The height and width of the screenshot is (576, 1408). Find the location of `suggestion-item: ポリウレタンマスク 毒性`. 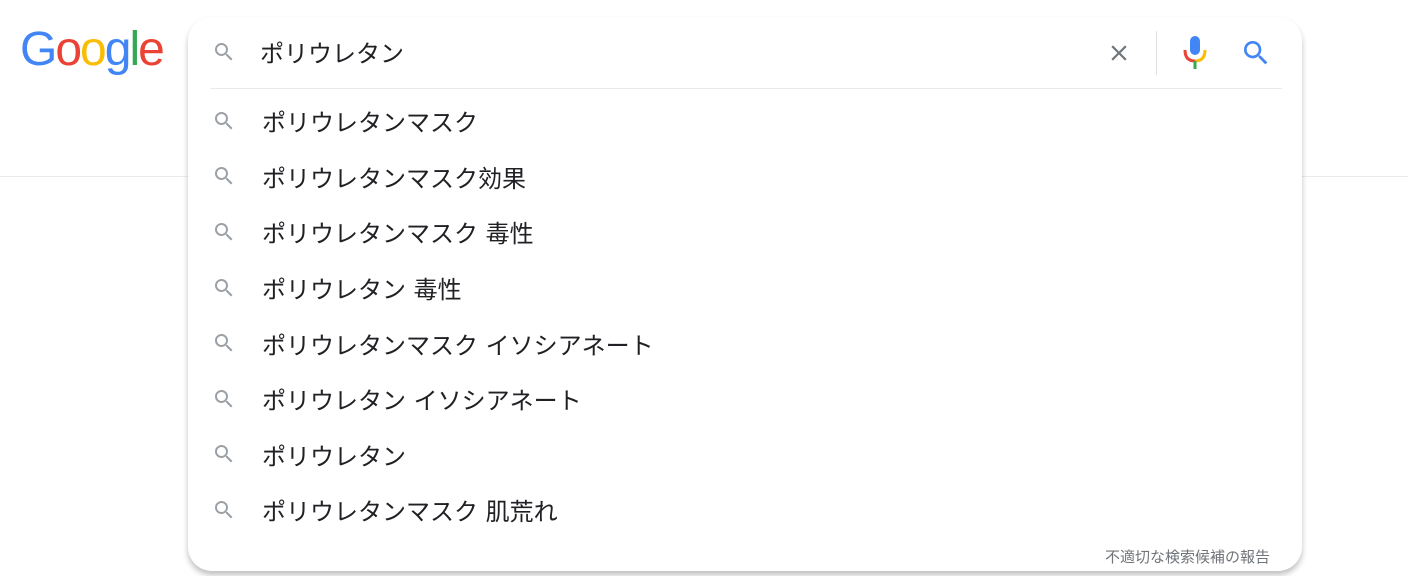

suggestion-item: ポリウレタンマスク 毒性 is located at coordinates (745, 232).